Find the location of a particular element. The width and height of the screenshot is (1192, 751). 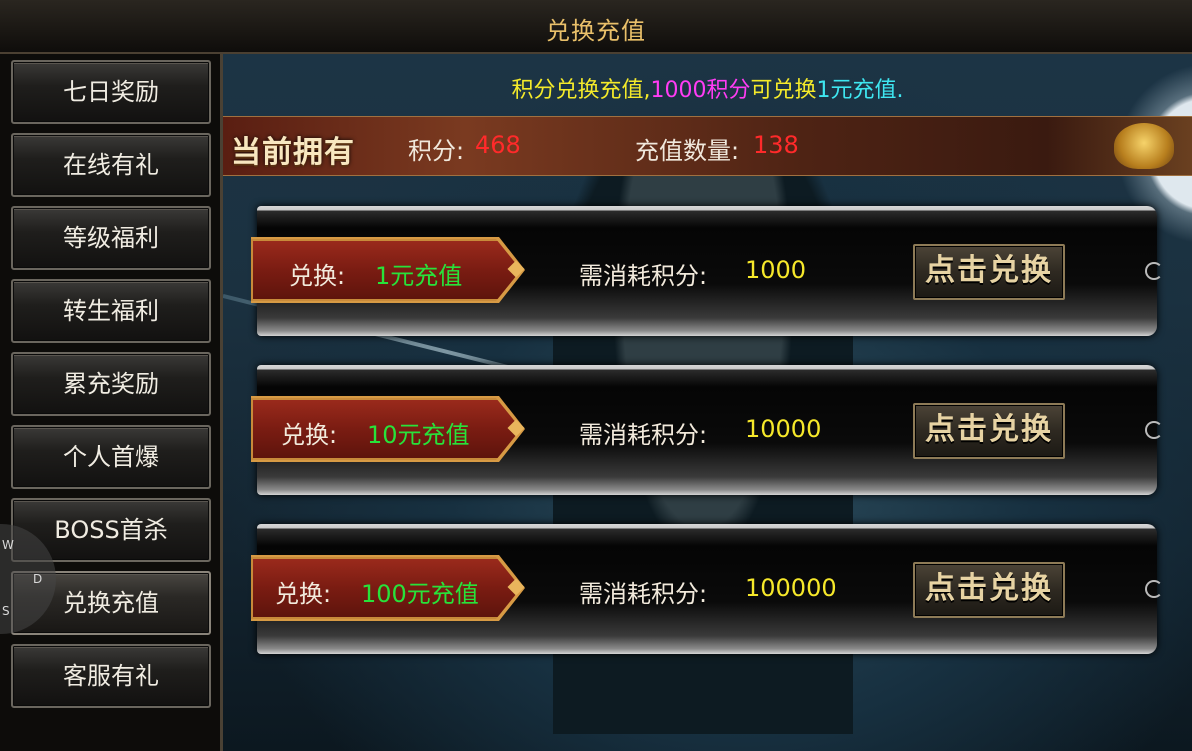

sidebar-item-personal-first-drop: 个人首爆 is located at coordinates (111, 457).